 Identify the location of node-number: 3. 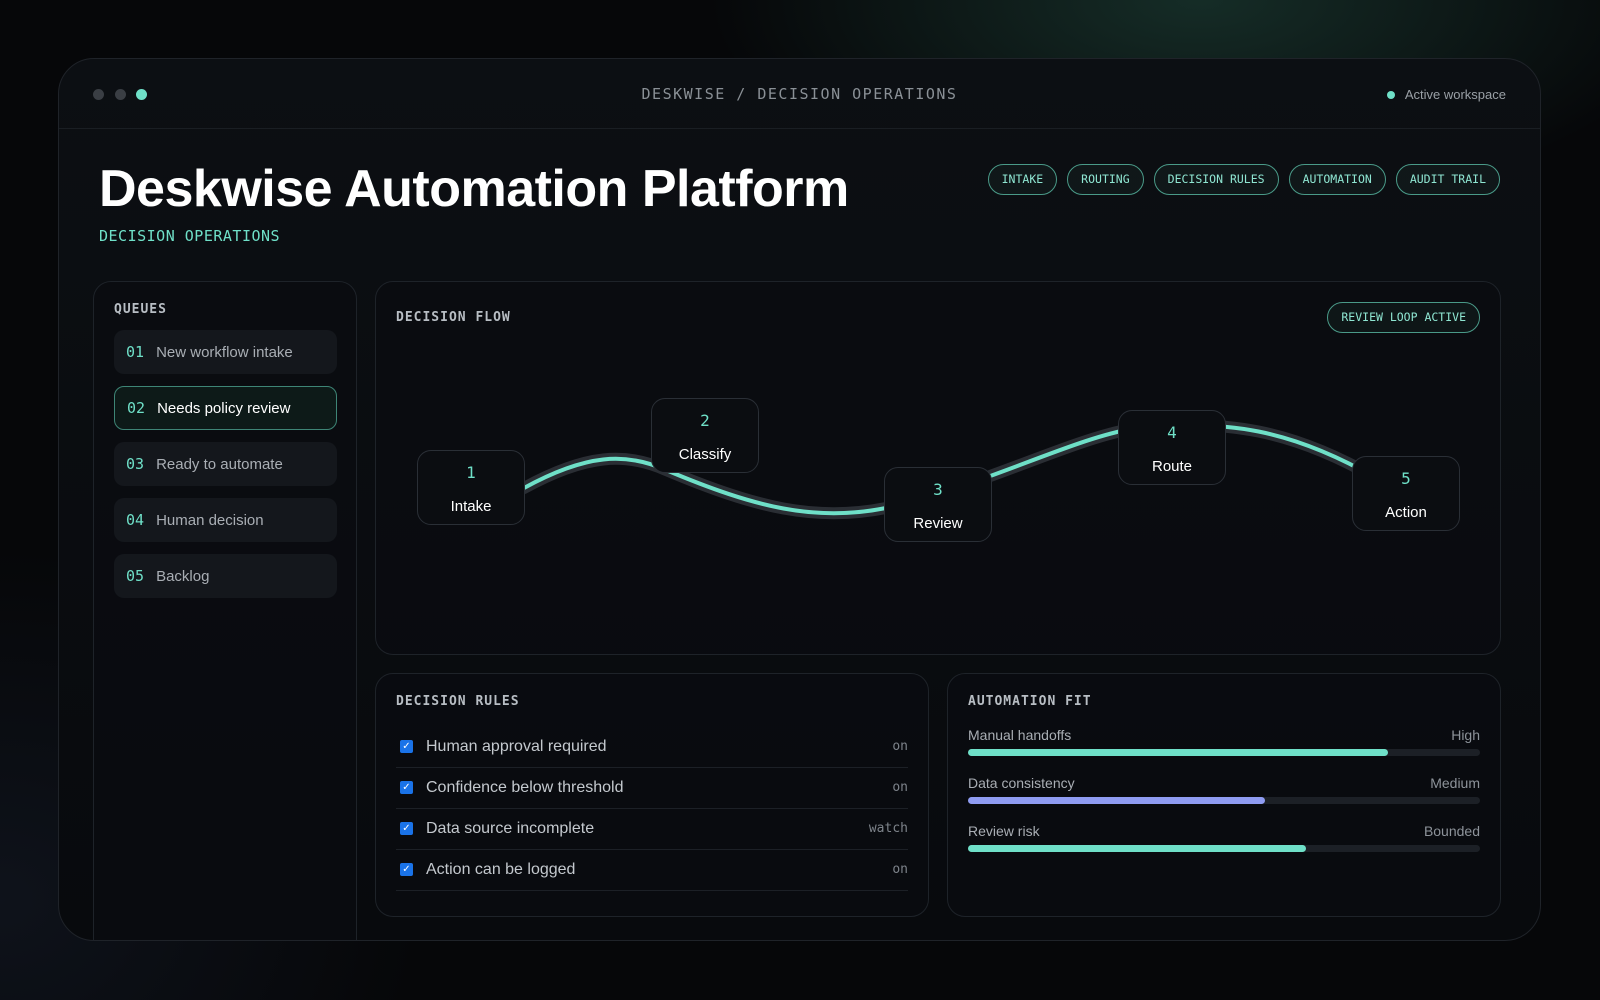
(938, 489).